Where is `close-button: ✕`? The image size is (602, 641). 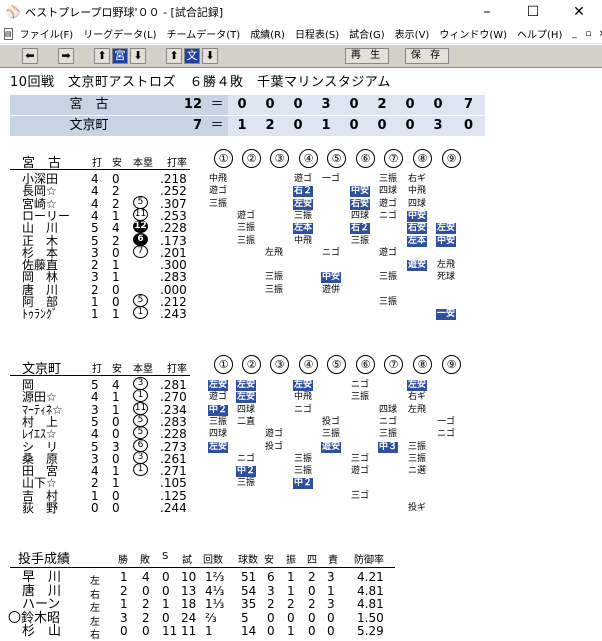
close-button: ✕ is located at coordinates (579, 12).